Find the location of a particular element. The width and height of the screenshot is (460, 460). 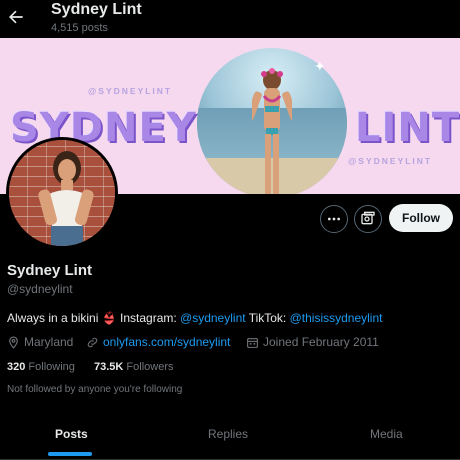

profile-handle: @sydneylint is located at coordinates (40, 289).